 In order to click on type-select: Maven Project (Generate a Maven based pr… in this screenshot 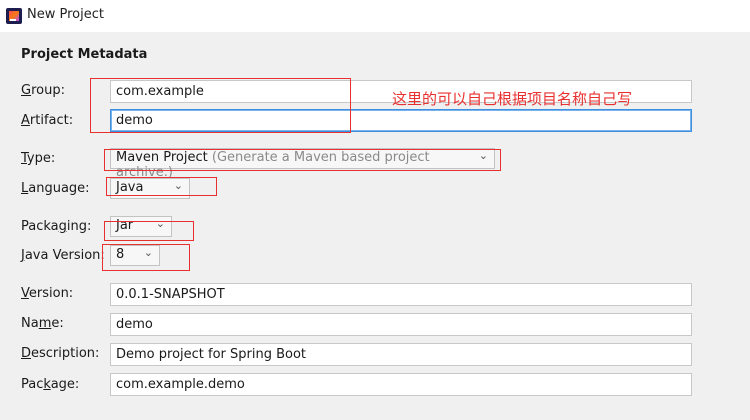, I will do `click(302, 164)`.